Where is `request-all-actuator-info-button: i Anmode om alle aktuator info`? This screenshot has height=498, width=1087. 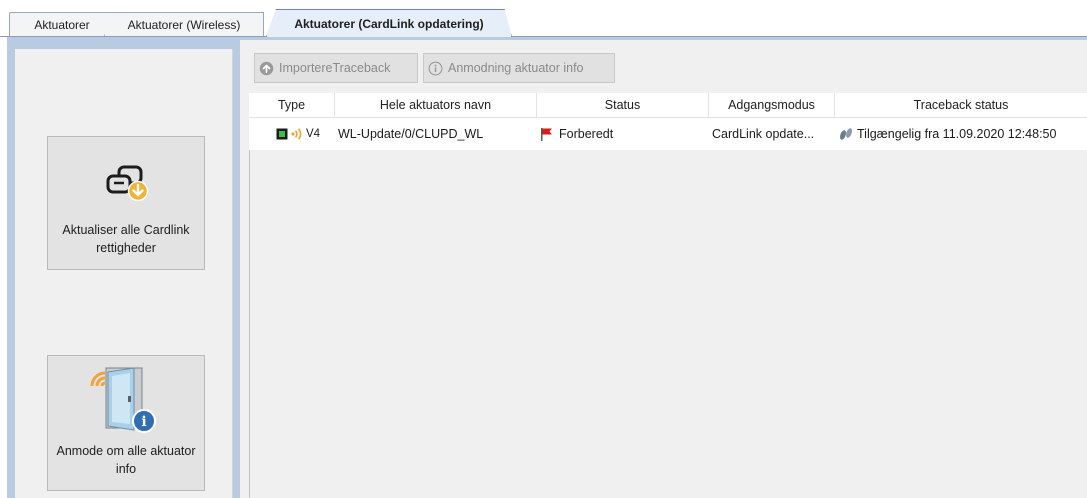
request-all-actuator-info-button: i Anmode om alle aktuator info is located at coordinates (126, 423).